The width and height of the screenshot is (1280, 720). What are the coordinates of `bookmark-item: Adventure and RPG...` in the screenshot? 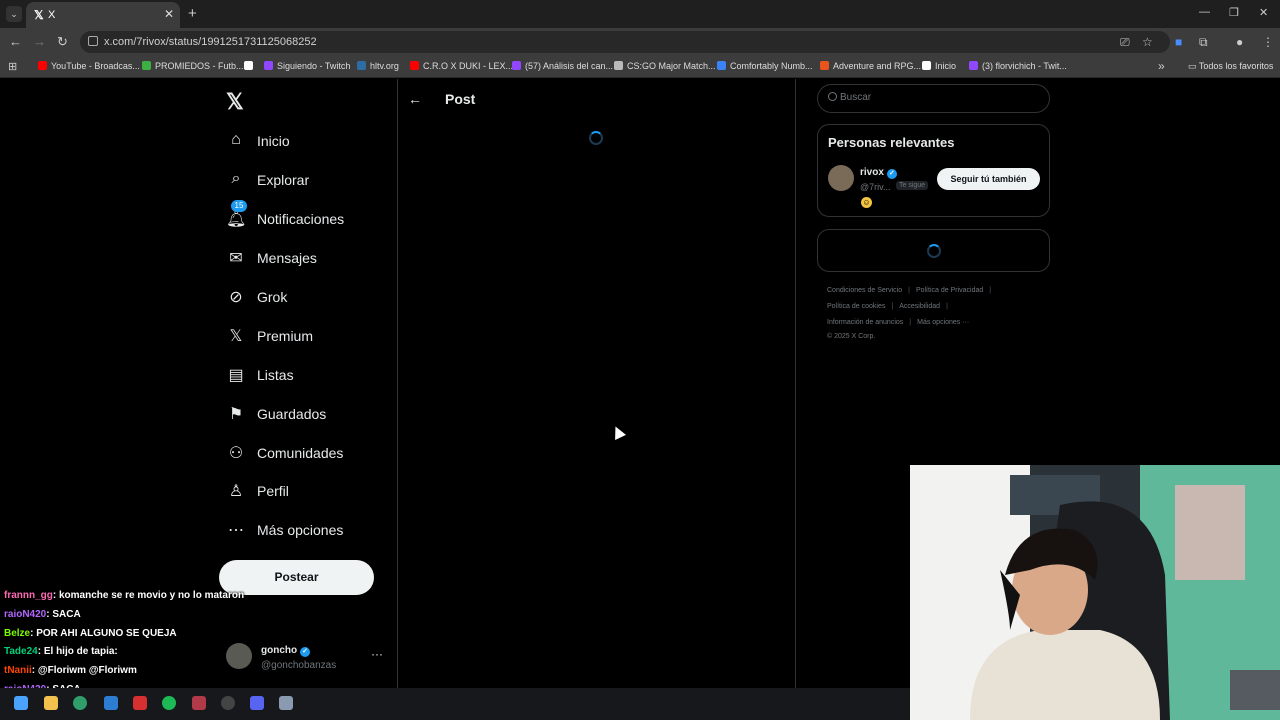 It's located at (870, 66).